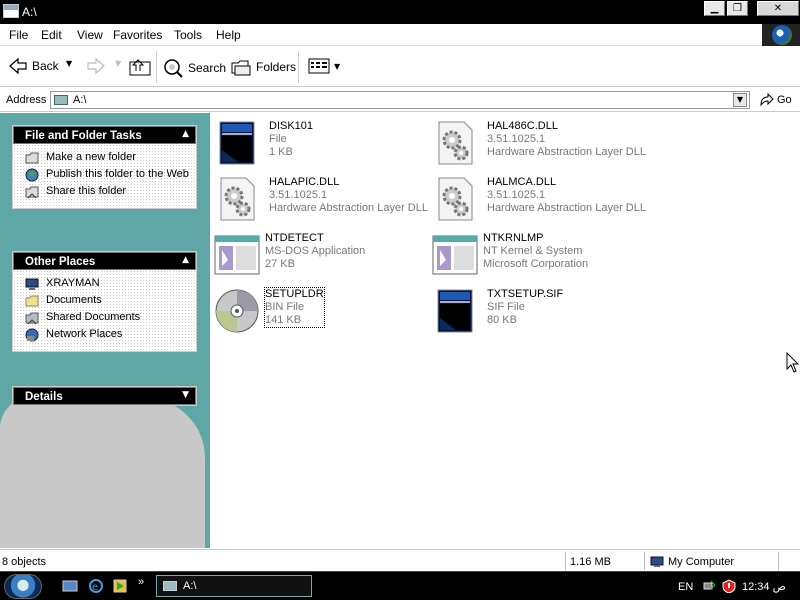  Describe the element at coordinates (459, 200) in the screenshot. I see `dll-gear-icon` at that location.